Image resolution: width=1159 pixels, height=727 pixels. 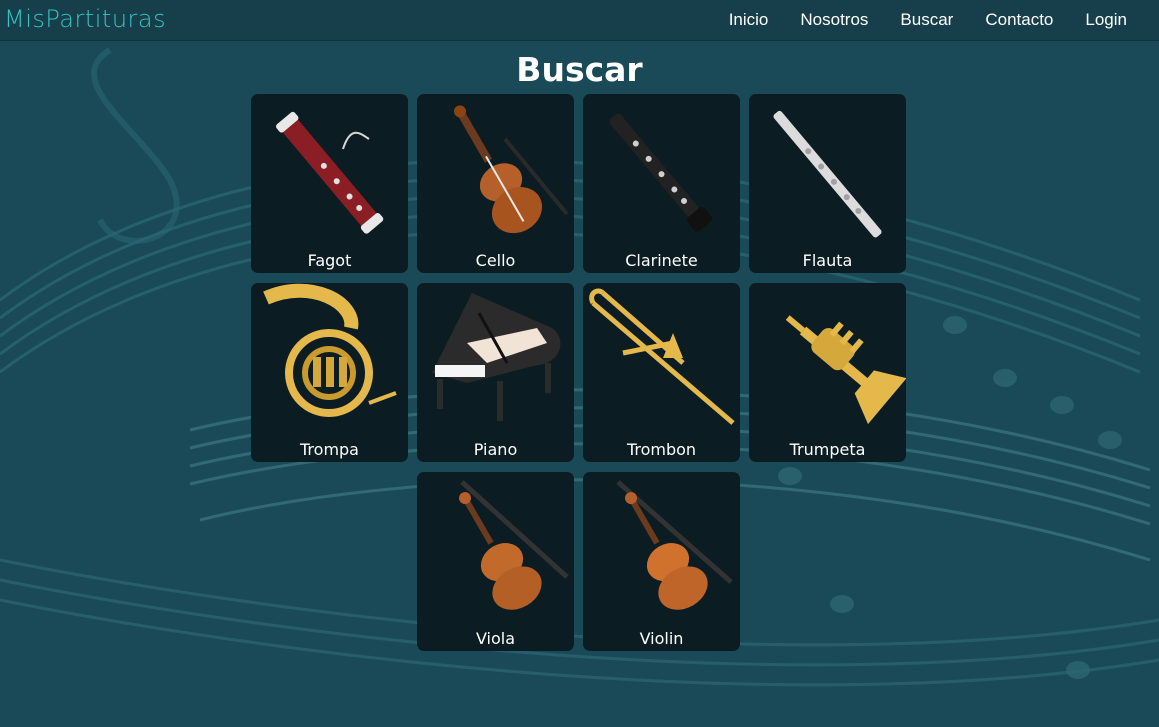 What do you see at coordinates (495, 260) in the screenshot?
I see `instrument-label: Cello` at bounding box center [495, 260].